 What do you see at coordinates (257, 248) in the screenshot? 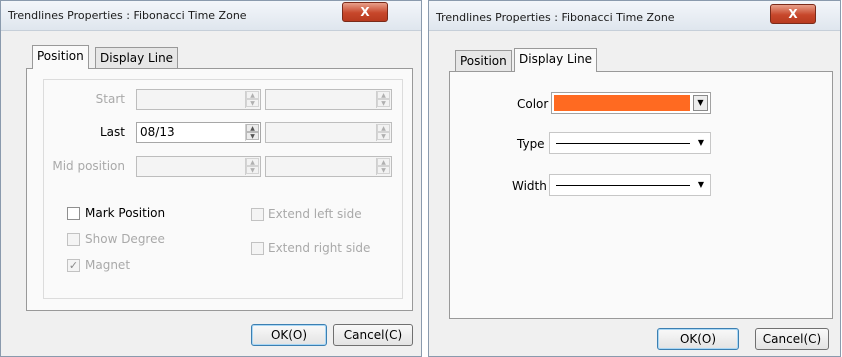
I see `extend-right-checkbox` at bounding box center [257, 248].